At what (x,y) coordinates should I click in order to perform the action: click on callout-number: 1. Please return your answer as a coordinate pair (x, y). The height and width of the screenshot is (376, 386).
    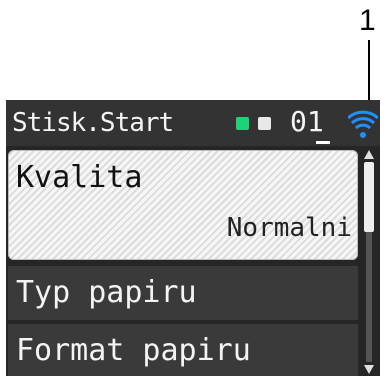
    Looking at the image, I should click on (367, 20).